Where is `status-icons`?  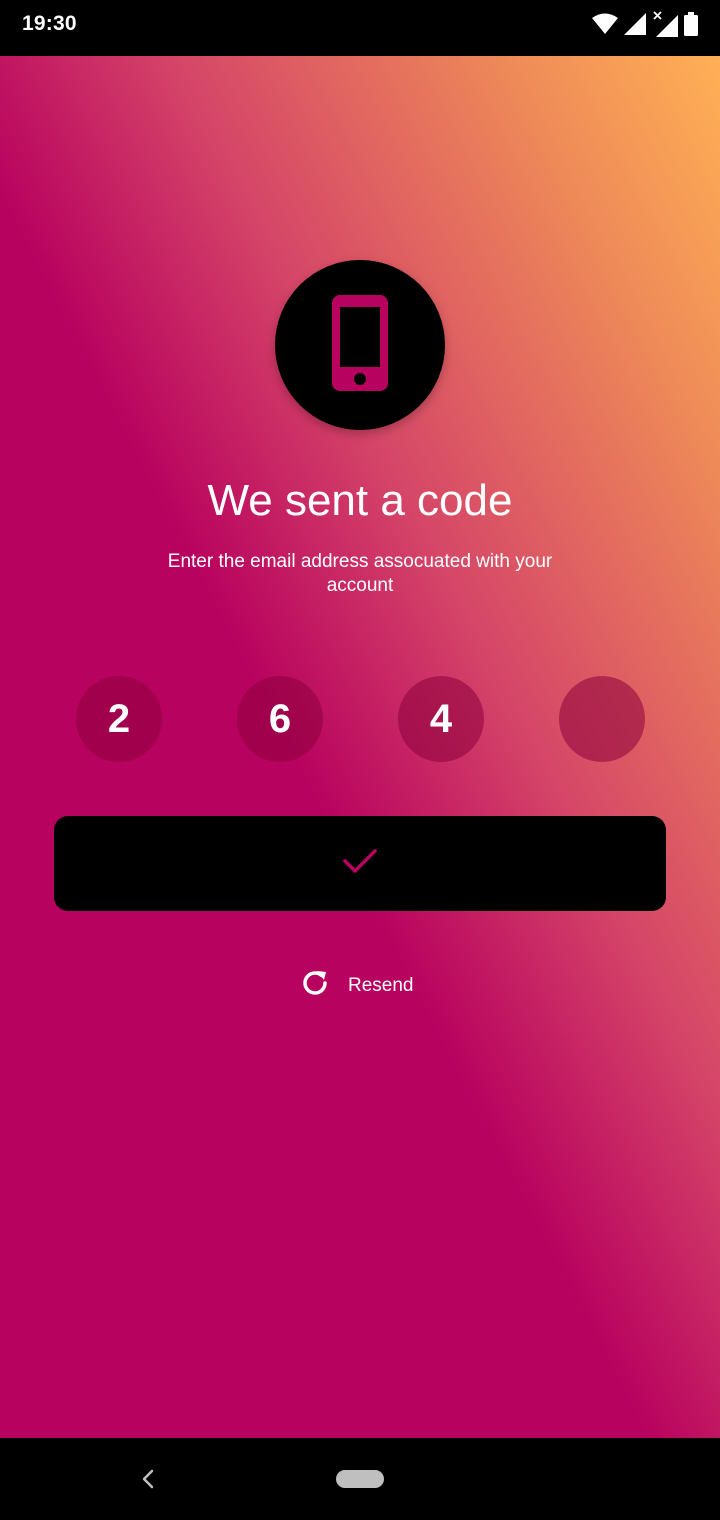 status-icons is located at coordinates (645, 24).